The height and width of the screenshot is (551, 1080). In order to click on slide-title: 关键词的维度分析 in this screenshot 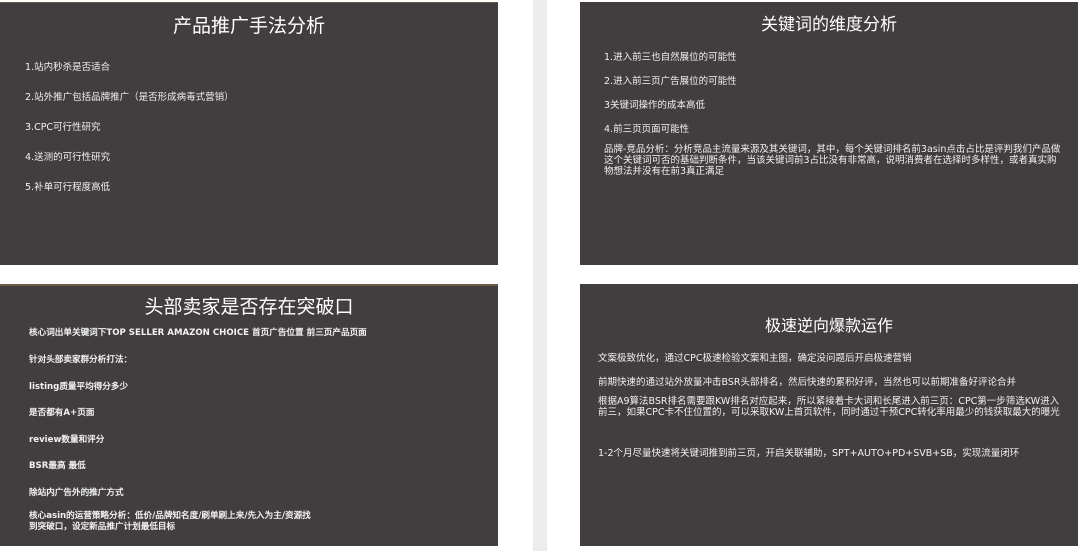, I will do `click(829, 25)`.